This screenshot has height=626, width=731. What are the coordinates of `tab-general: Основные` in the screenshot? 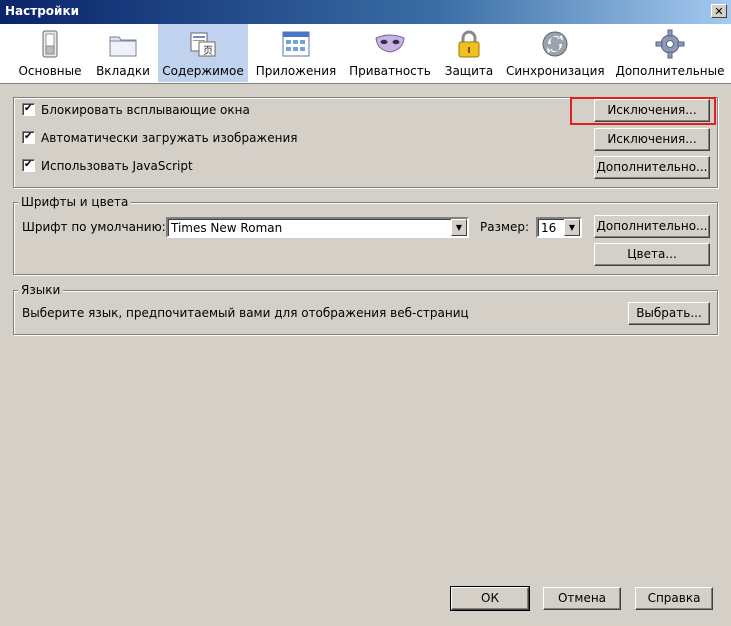 It's located at (50, 53).